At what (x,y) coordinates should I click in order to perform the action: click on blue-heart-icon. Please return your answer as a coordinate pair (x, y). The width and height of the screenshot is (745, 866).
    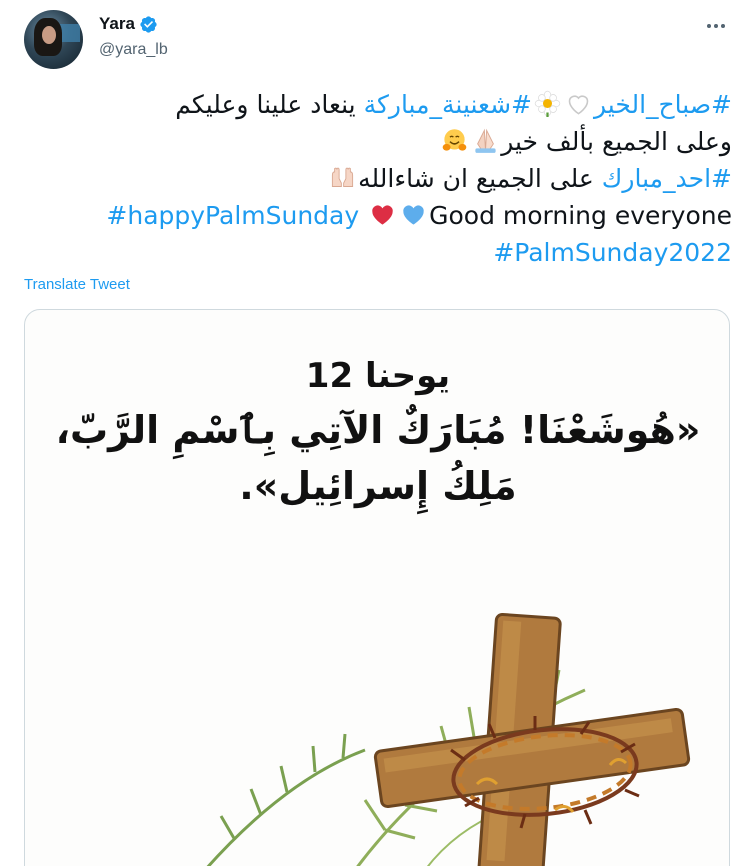
    Looking at the image, I should click on (413, 215).